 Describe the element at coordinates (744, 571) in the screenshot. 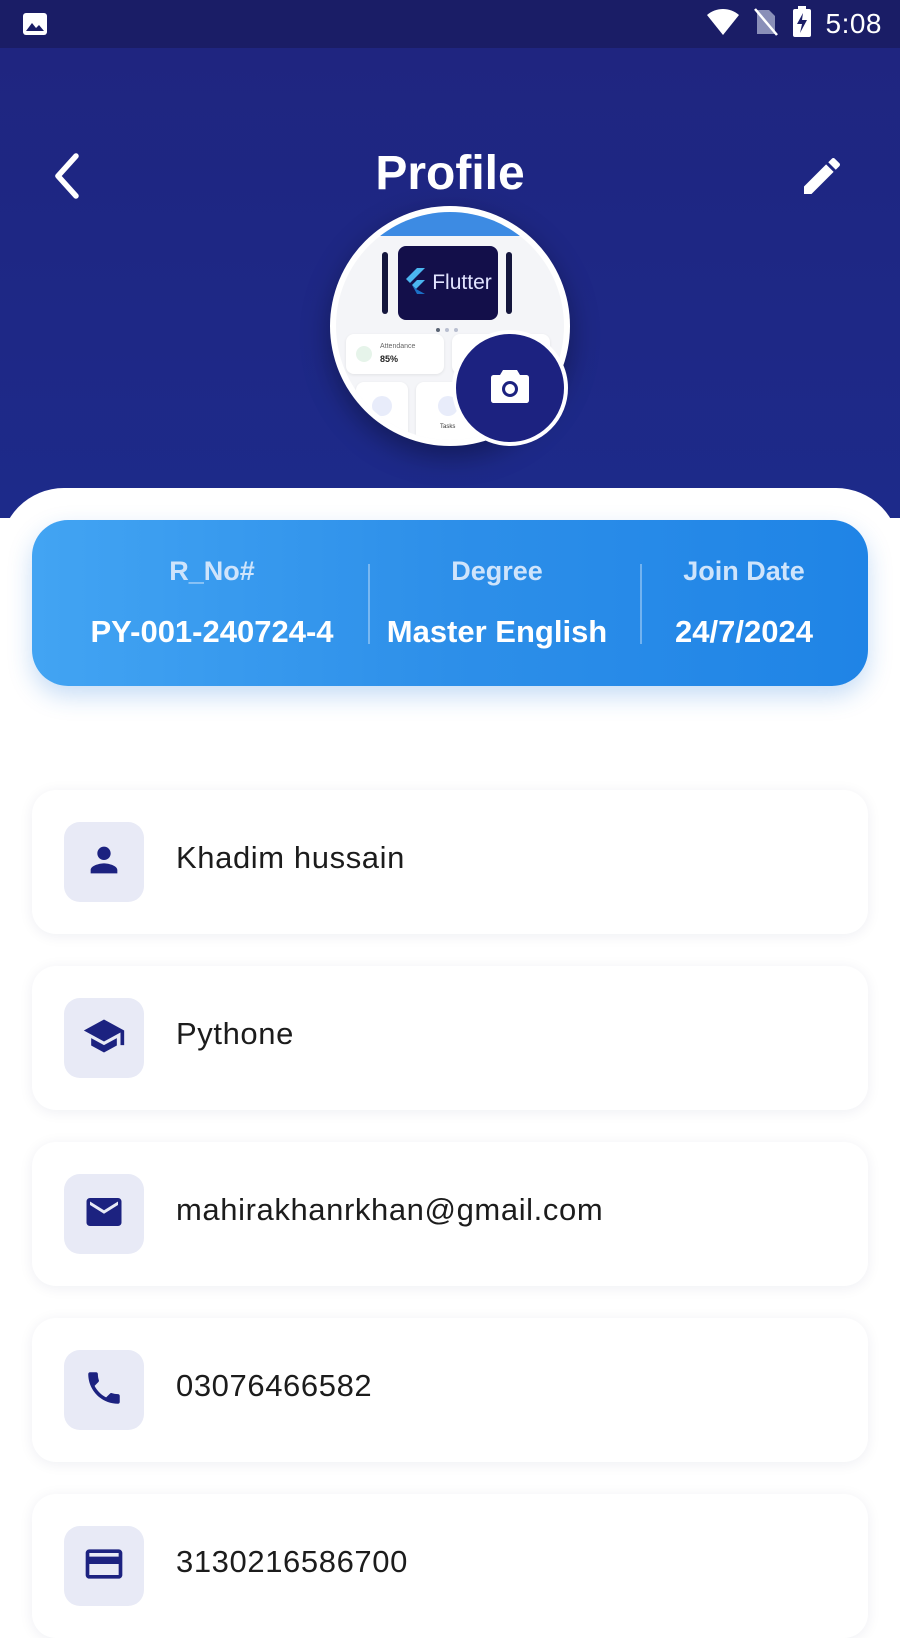

I see `info-label: Join Date` at that location.